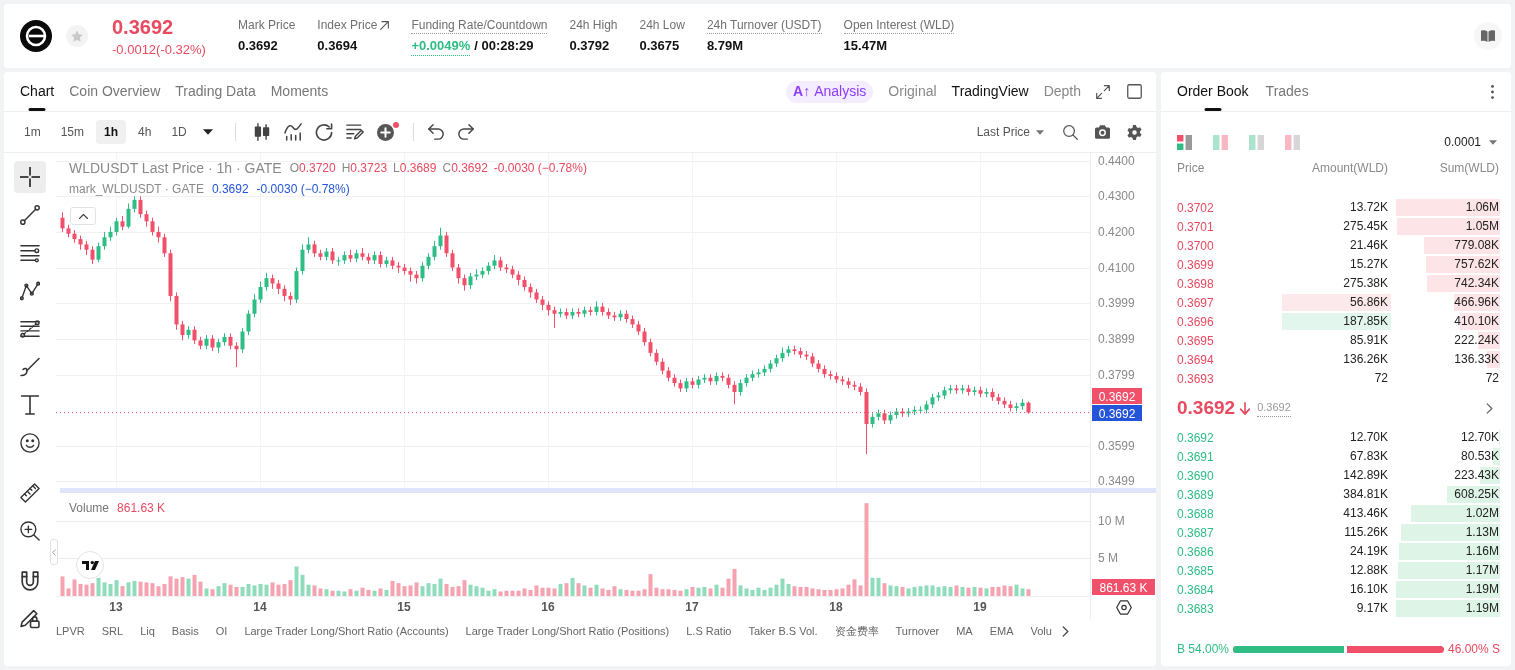 The width and height of the screenshot is (1515, 670). I want to click on price-cell: 0.3690, so click(1229, 475).